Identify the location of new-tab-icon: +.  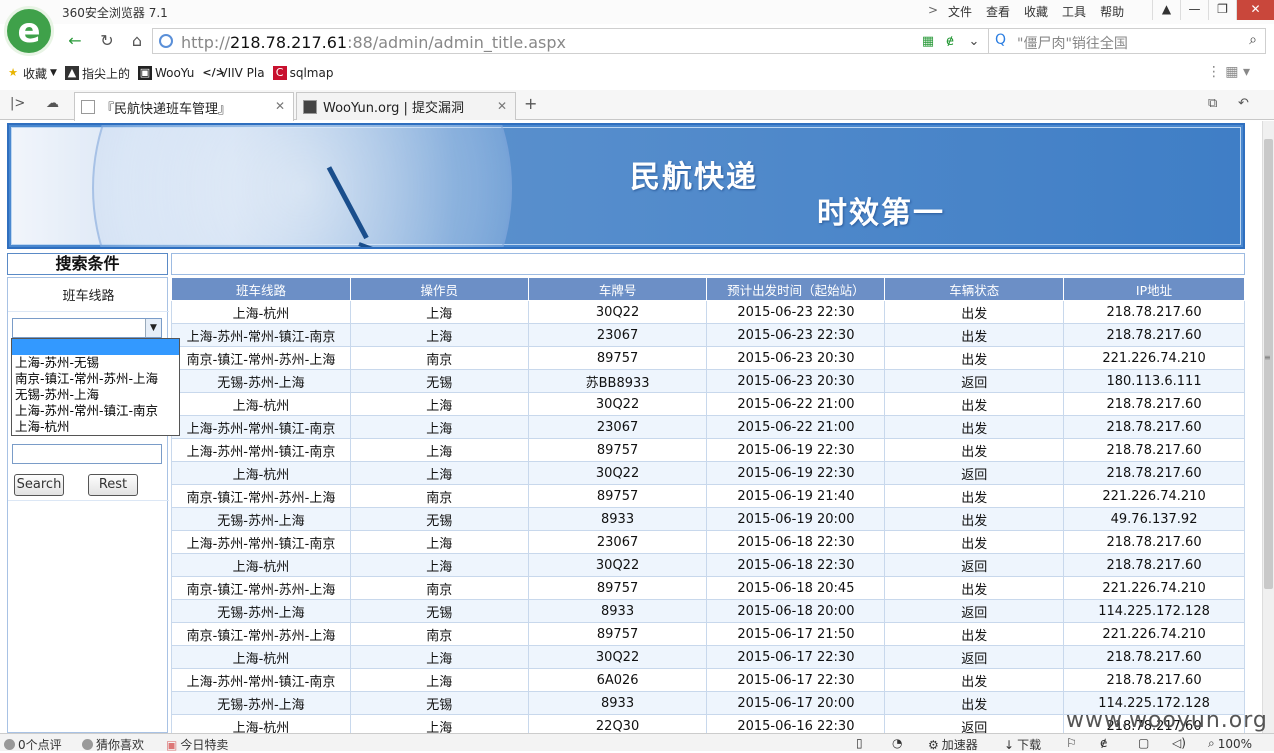
(530, 103).